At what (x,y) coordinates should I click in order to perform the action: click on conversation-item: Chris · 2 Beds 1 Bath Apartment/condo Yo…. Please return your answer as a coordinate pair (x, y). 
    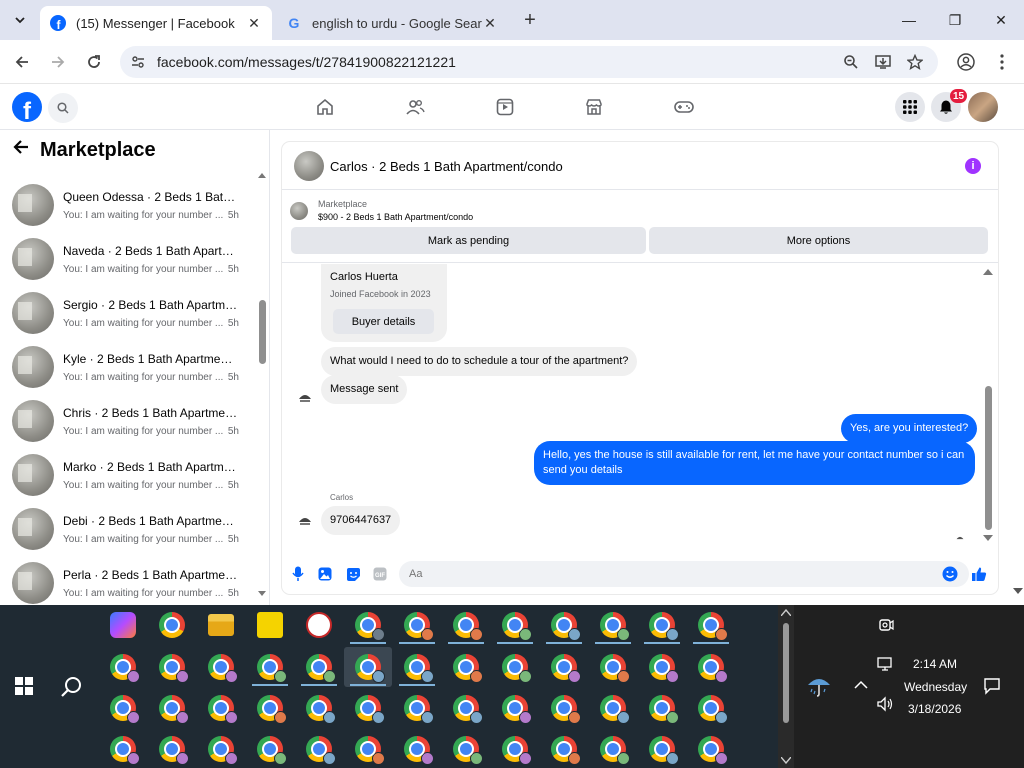
    Looking at the image, I should click on (130, 421).